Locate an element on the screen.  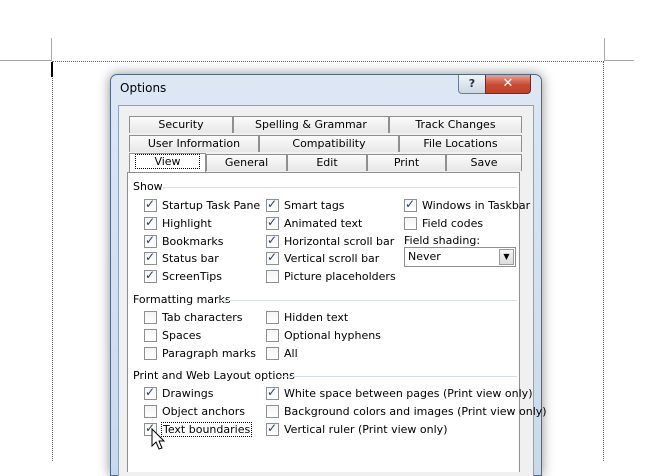
checkbox-highlight: ✓ Highlight is located at coordinates (178, 223).